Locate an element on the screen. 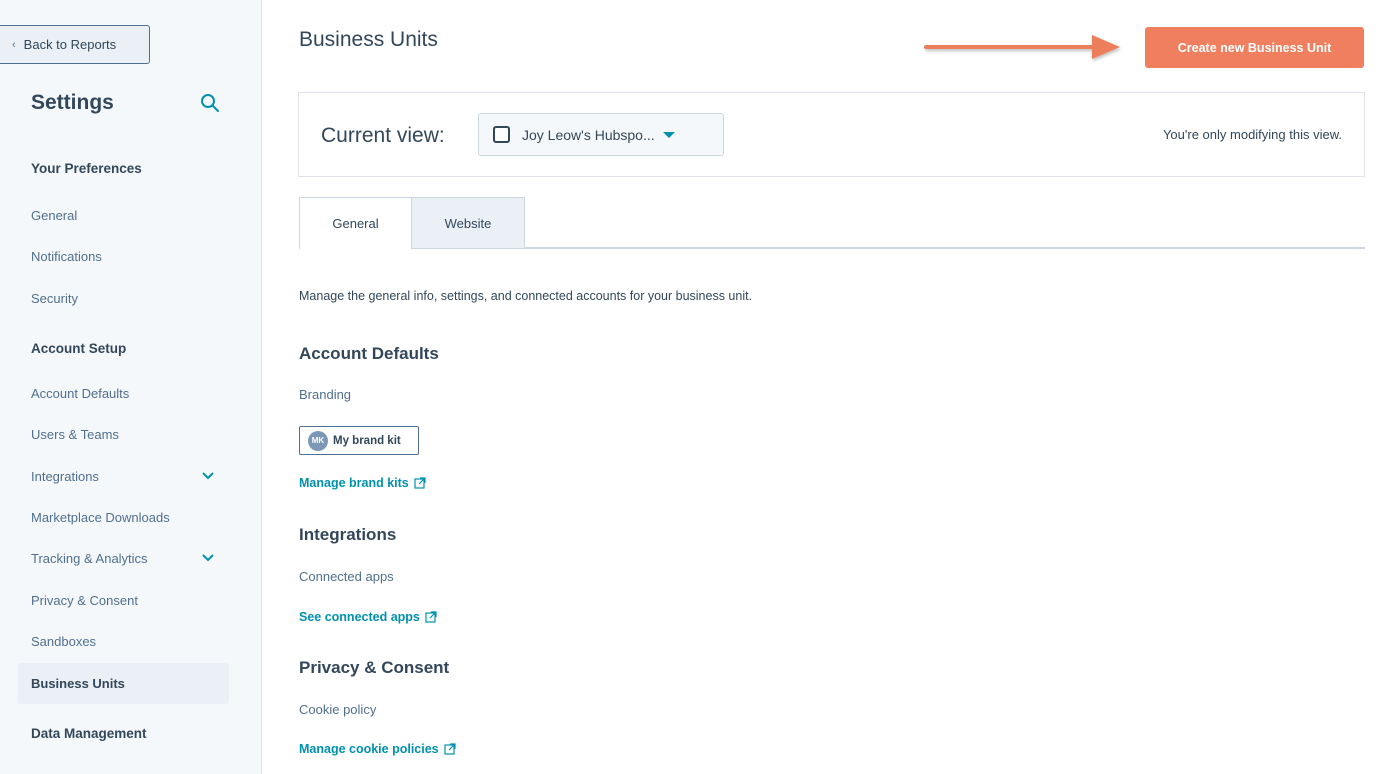 The width and height of the screenshot is (1396, 774). sidebar-item-label: Data Management is located at coordinates (89, 733).